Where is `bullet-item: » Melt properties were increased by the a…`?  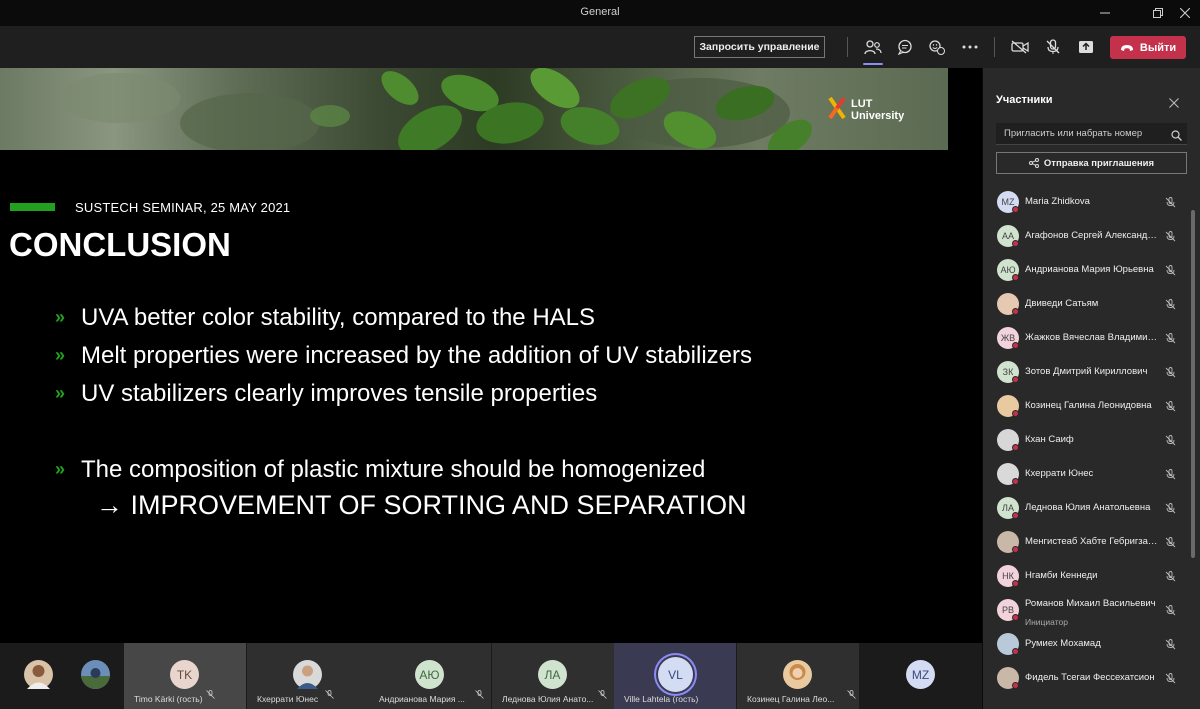 bullet-item: » Melt properties were increased by the a… is located at coordinates (403, 356).